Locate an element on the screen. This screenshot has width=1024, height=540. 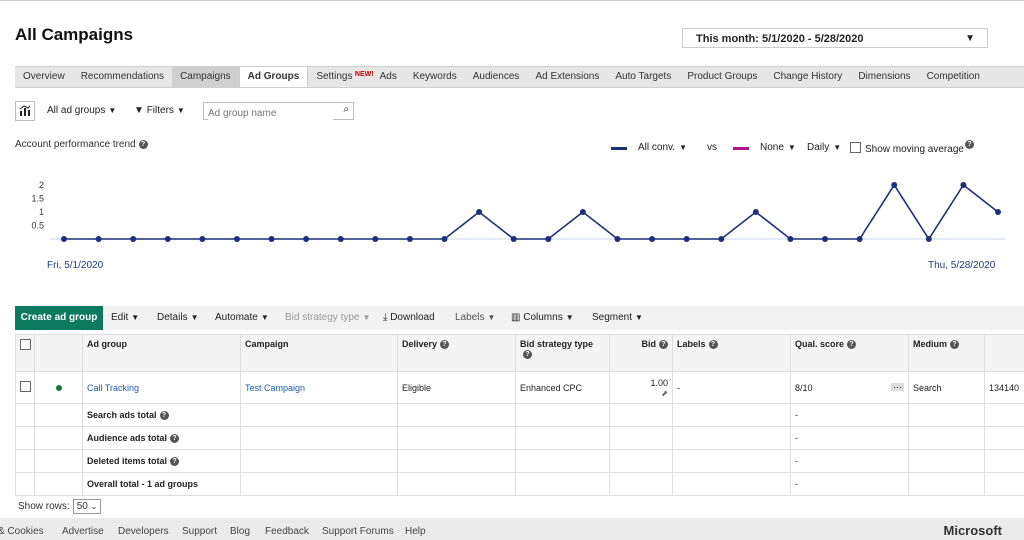
footer-link-advertise: Advertise is located at coordinates (83, 531).